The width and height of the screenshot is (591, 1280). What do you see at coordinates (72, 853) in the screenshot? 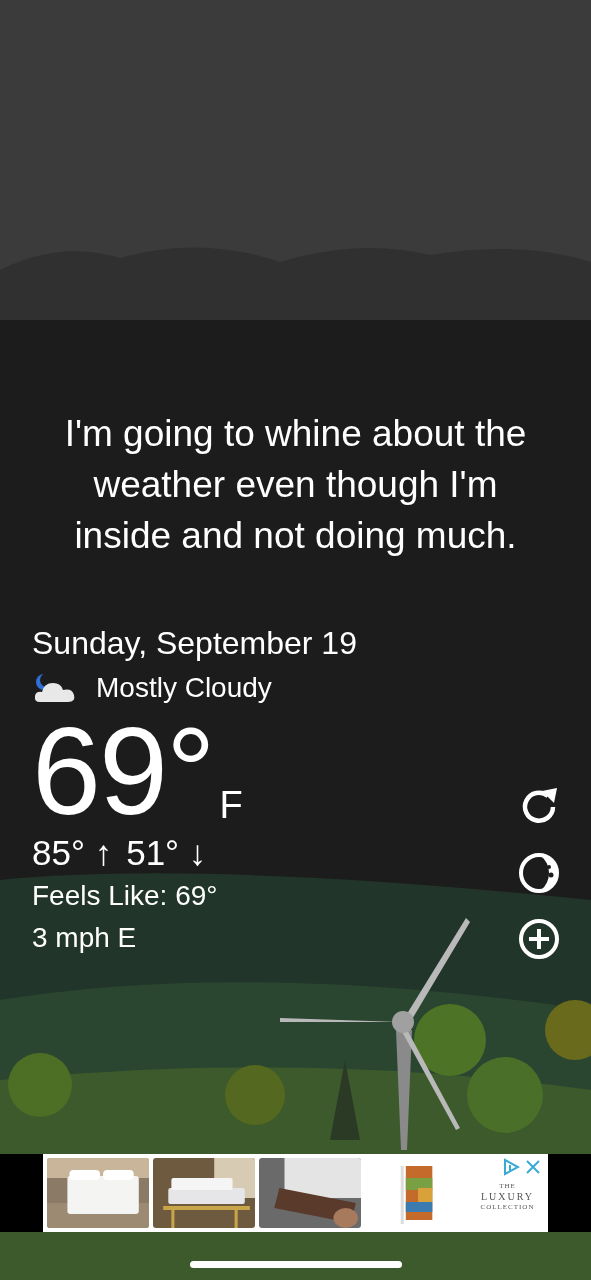
I see `high-temperature: 85° ↑` at bounding box center [72, 853].